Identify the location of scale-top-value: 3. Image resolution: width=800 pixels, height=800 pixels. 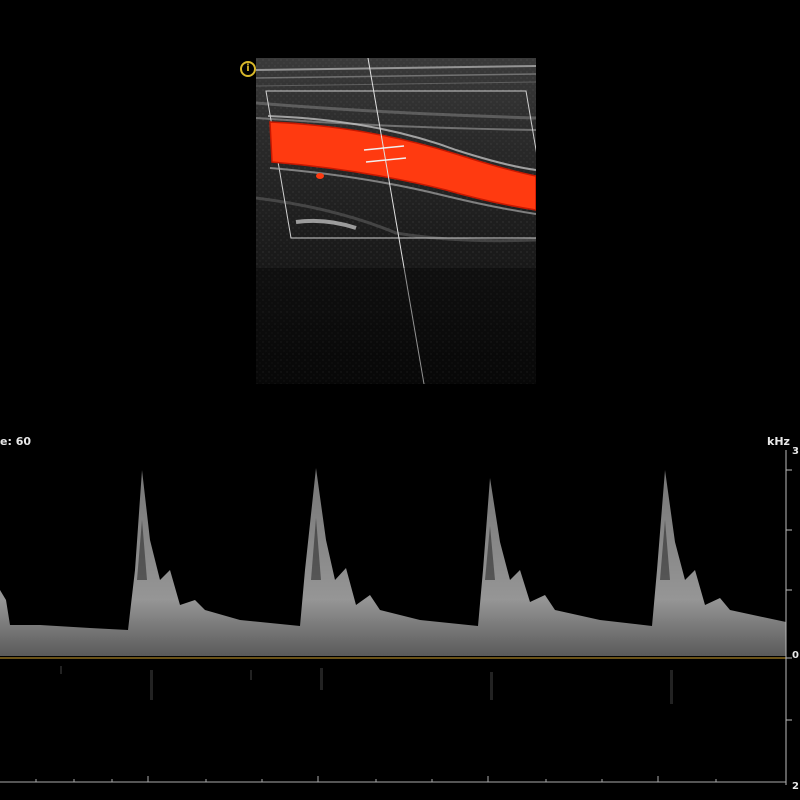
(795, 451).